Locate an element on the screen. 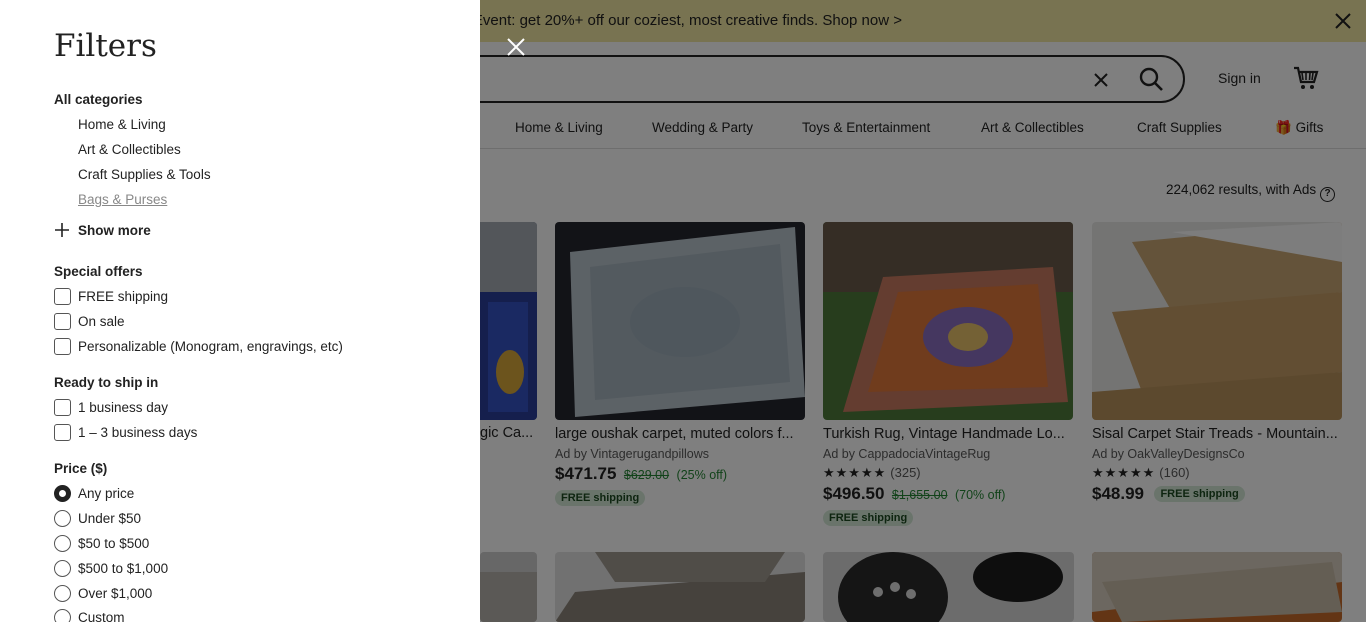 The width and height of the screenshot is (1366, 622). special-offers-heading: Special offers is located at coordinates (98, 271).